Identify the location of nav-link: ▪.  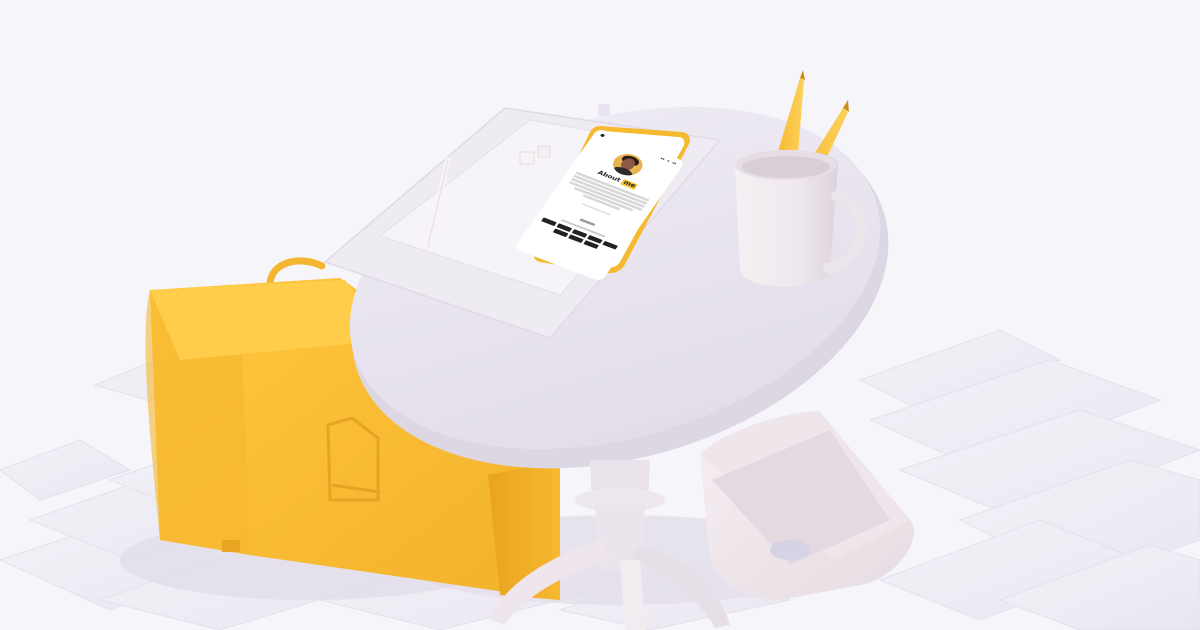
(669, 160).